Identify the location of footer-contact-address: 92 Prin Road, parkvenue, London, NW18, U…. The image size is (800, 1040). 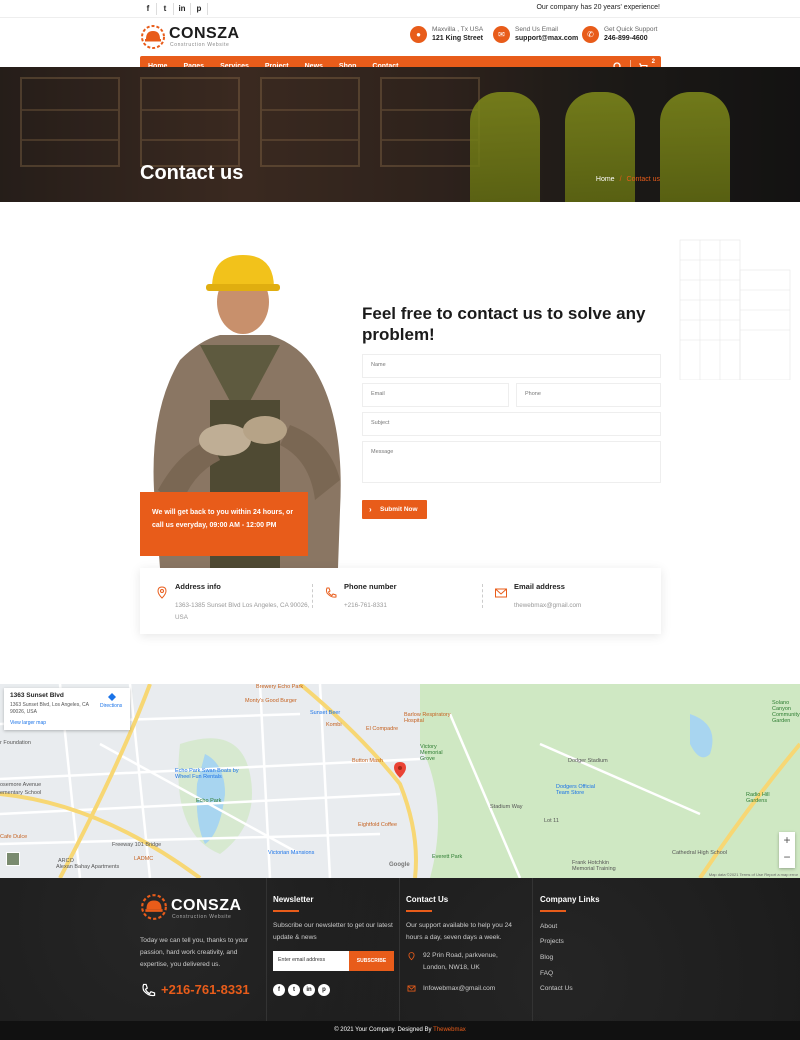
(460, 961).